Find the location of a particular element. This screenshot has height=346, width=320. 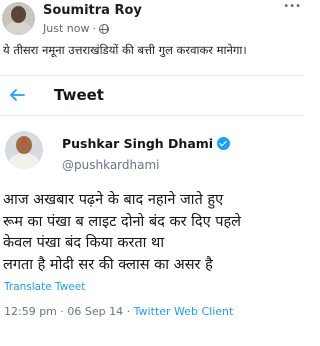

verified-badge-icon is located at coordinates (224, 143).